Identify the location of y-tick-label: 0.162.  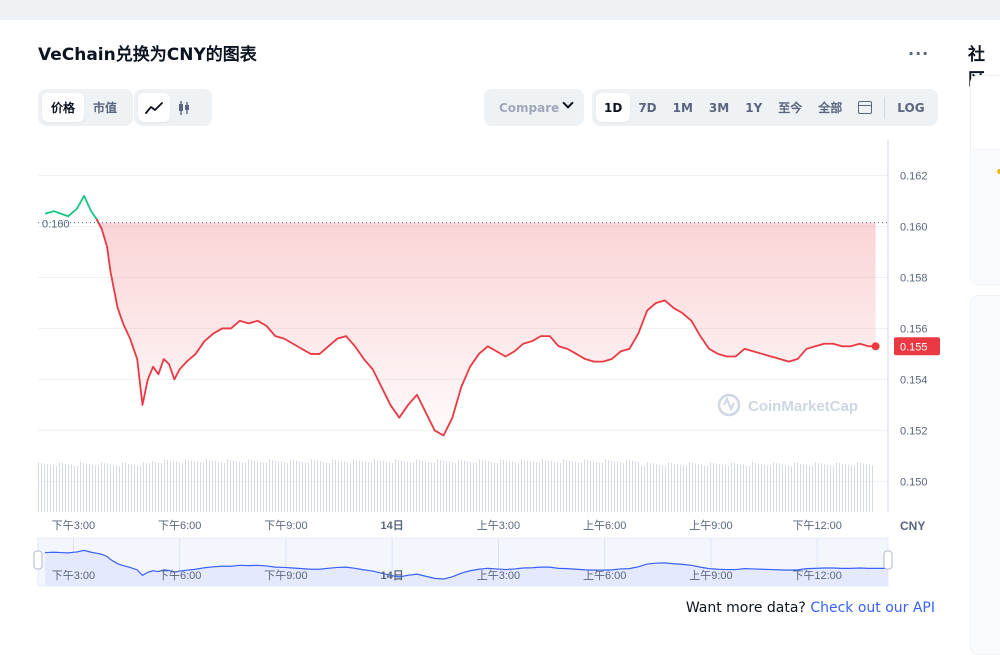
(914, 176).